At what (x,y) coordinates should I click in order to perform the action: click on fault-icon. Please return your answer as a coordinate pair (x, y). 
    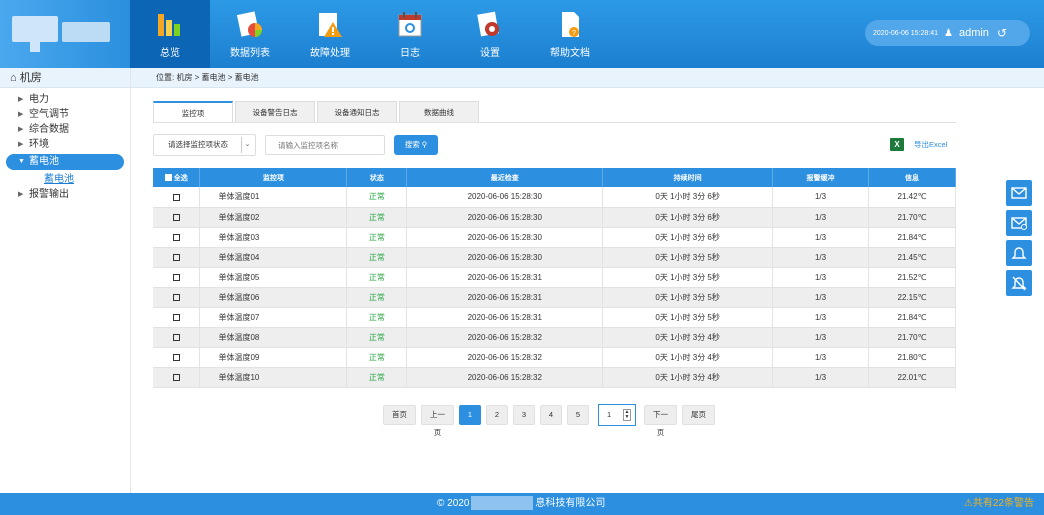
    Looking at the image, I should click on (330, 25).